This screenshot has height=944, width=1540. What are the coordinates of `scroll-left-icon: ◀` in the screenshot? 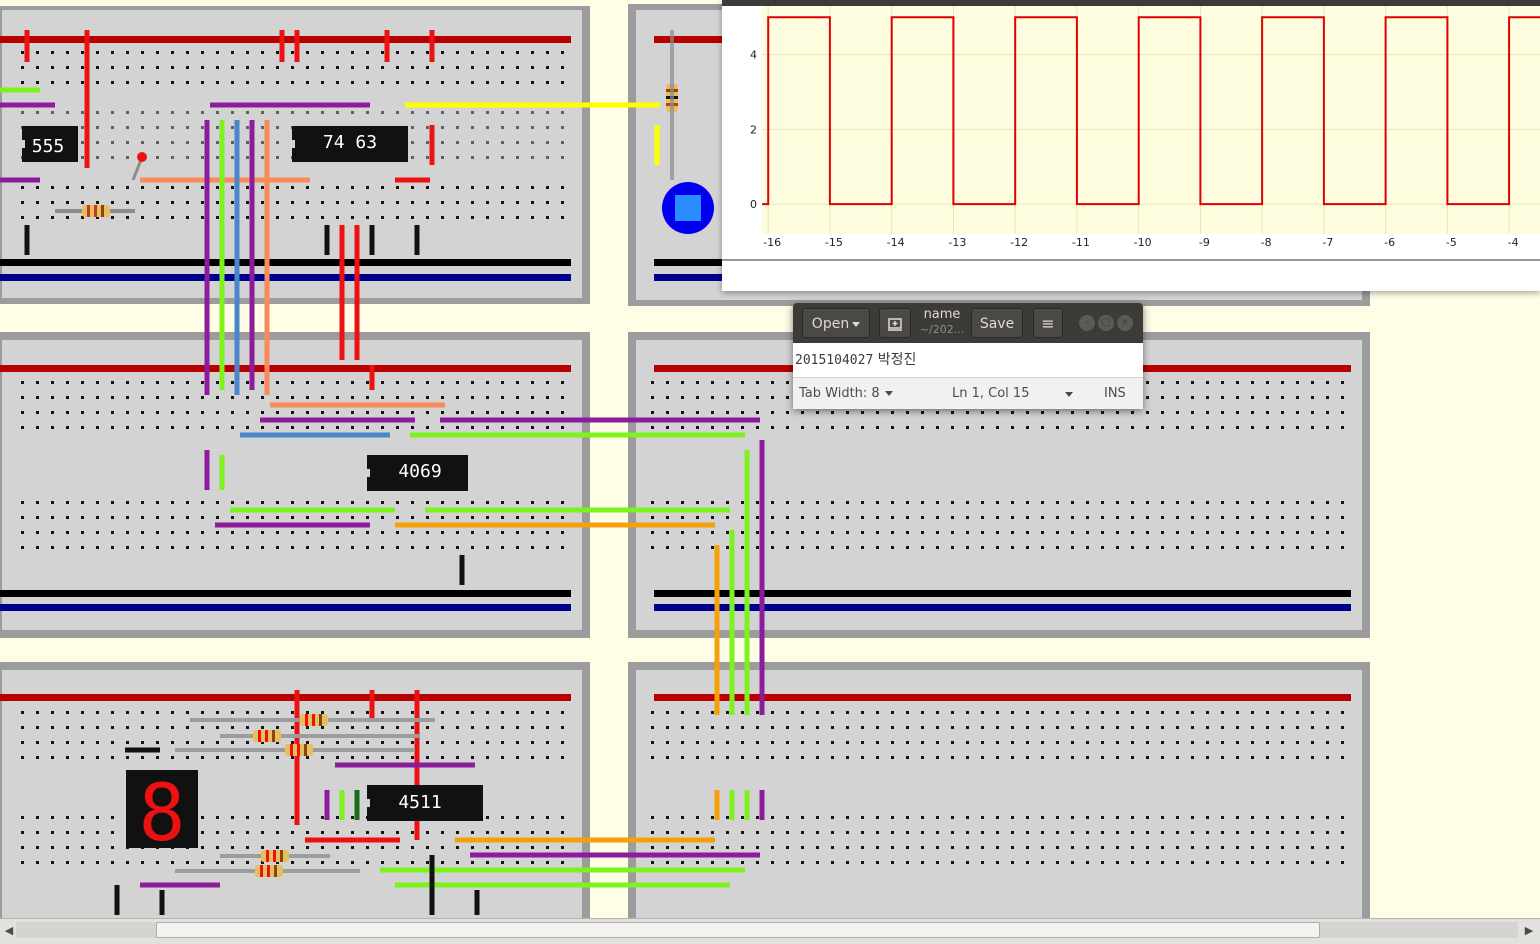 It's located at (9, 931).